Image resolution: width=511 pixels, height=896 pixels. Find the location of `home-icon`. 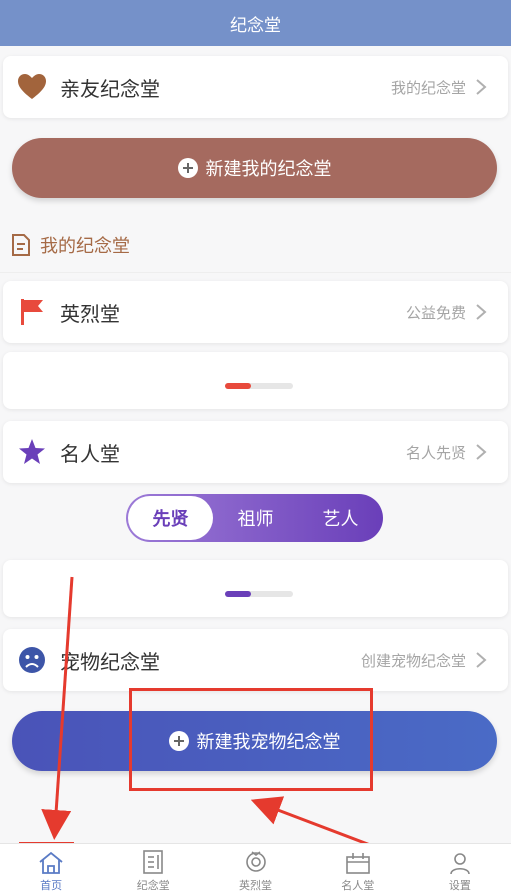

home-icon is located at coordinates (51, 862).